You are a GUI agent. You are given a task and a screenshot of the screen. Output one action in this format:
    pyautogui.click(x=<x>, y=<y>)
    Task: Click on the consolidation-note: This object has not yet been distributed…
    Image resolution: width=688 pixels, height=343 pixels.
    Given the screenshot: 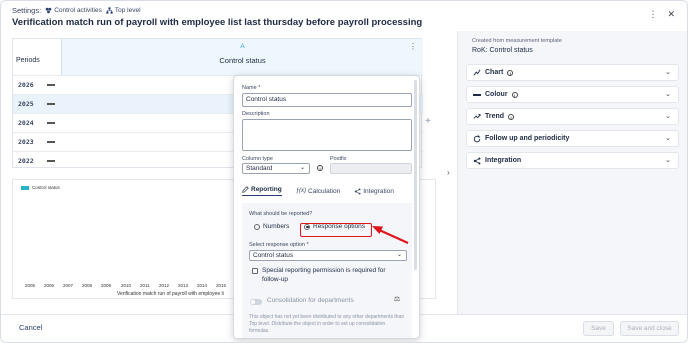 What is the action you would take?
    pyautogui.click(x=327, y=324)
    